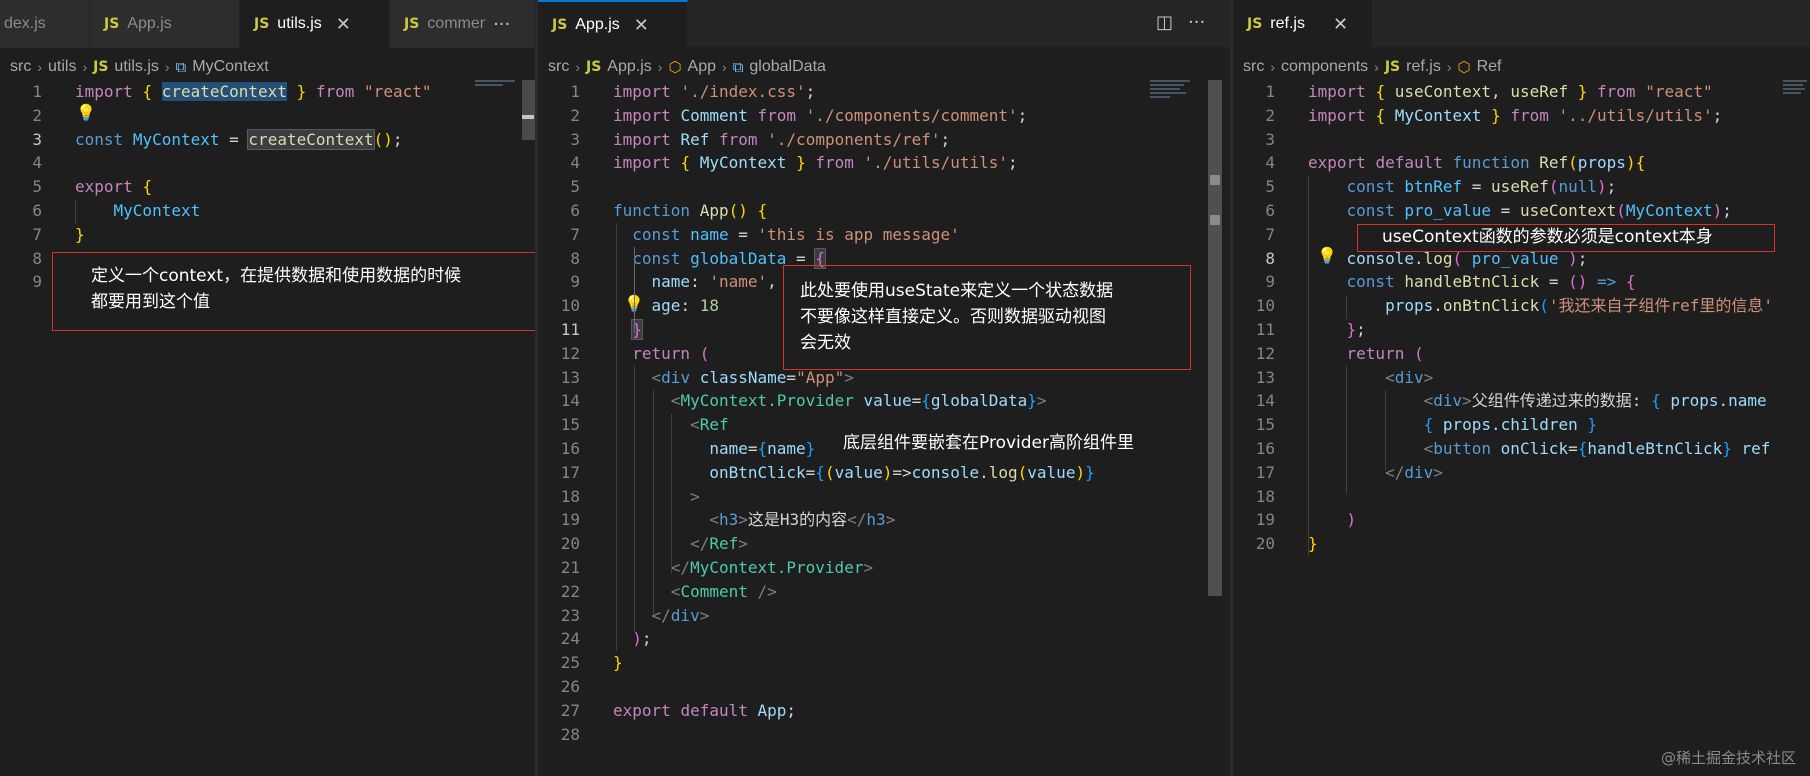  What do you see at coordinates (884, 544) in the screenshot?
I see `code-line: 20 </Ref>` at bounding box center [884, 544].